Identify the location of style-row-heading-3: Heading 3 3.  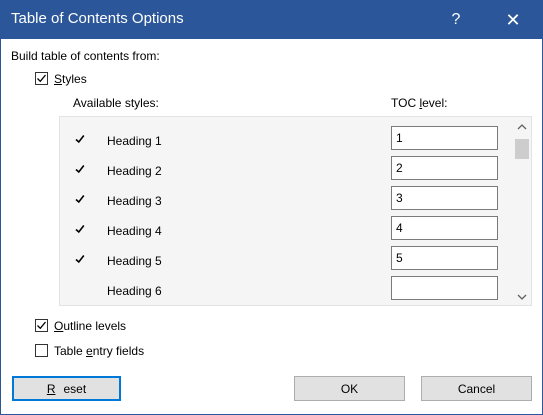
(286, 201).